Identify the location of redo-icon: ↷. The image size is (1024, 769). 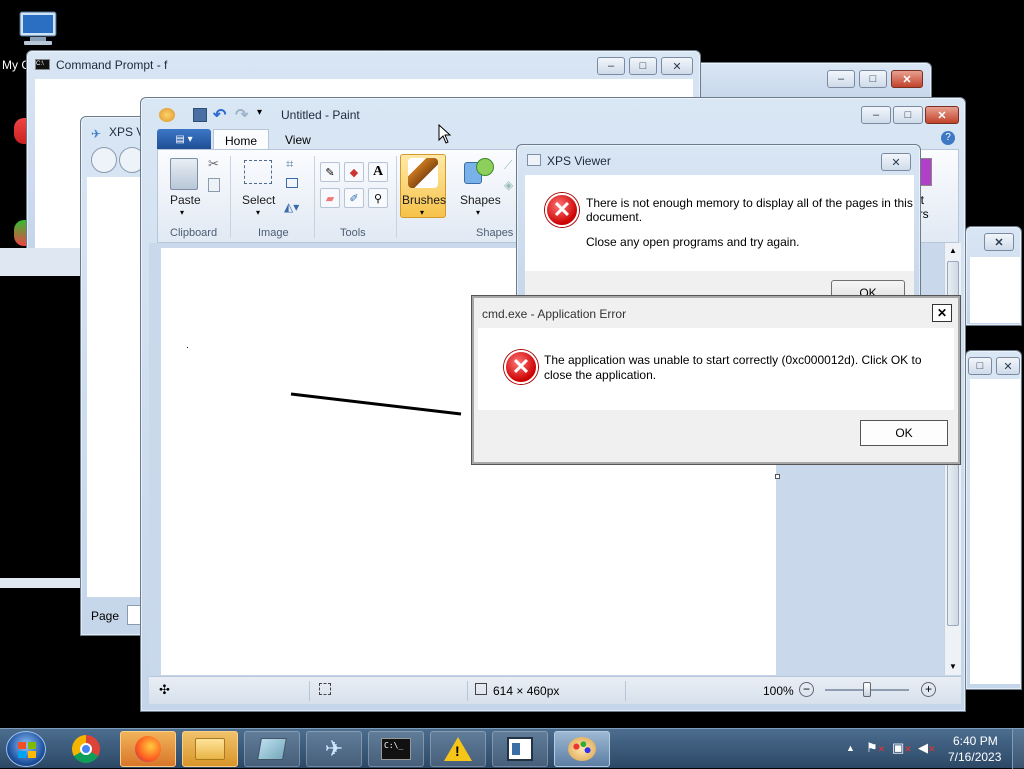
(241, 115).